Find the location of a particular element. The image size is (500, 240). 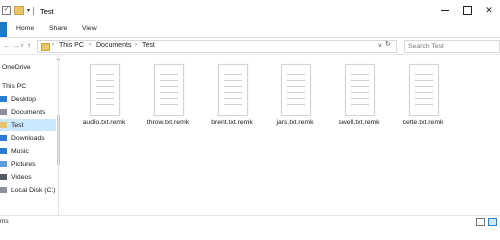

new-folder-icon is located at coordinates (19, 10).